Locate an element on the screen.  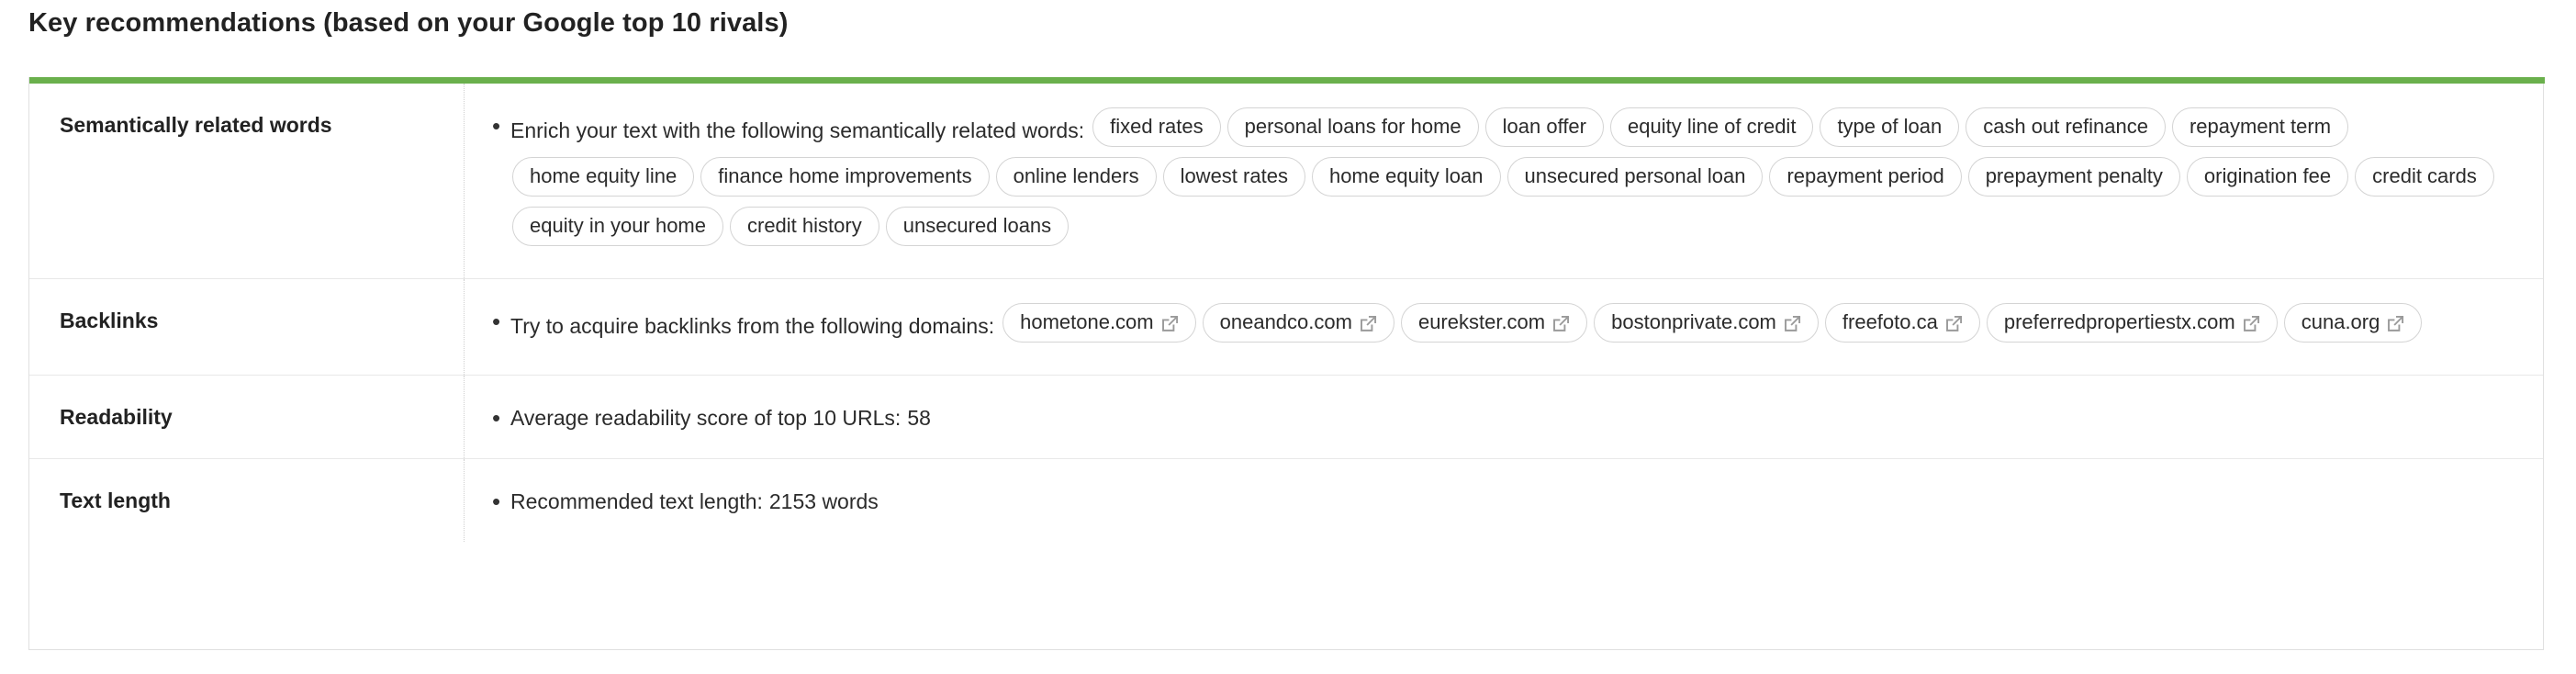
keyword-tag: credit history is located at coordinates (804, 226).